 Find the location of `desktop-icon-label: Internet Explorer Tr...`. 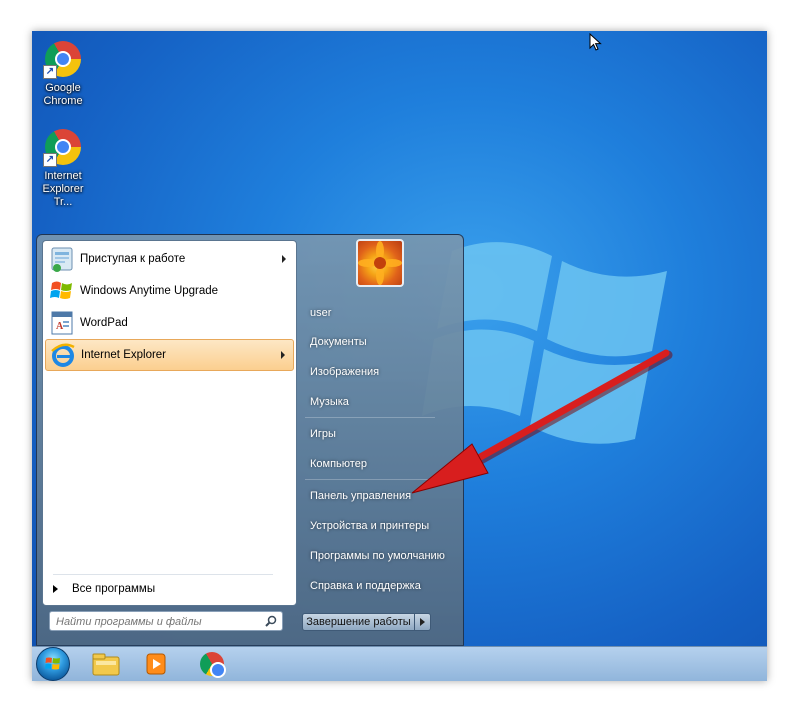

desktop-icon-label: Internet Explorer Tr... is located at coordinates (63, 189).